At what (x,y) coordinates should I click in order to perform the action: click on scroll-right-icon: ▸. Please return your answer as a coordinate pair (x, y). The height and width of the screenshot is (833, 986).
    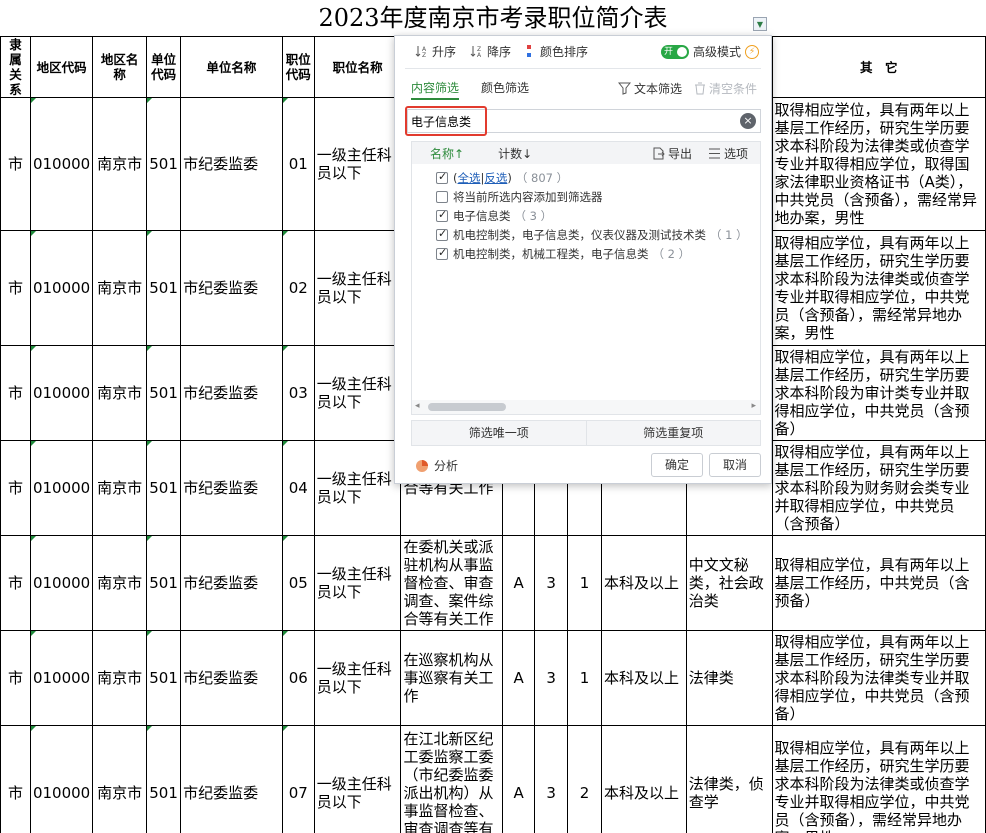
    Looking at the image, I should click on (753, 406).